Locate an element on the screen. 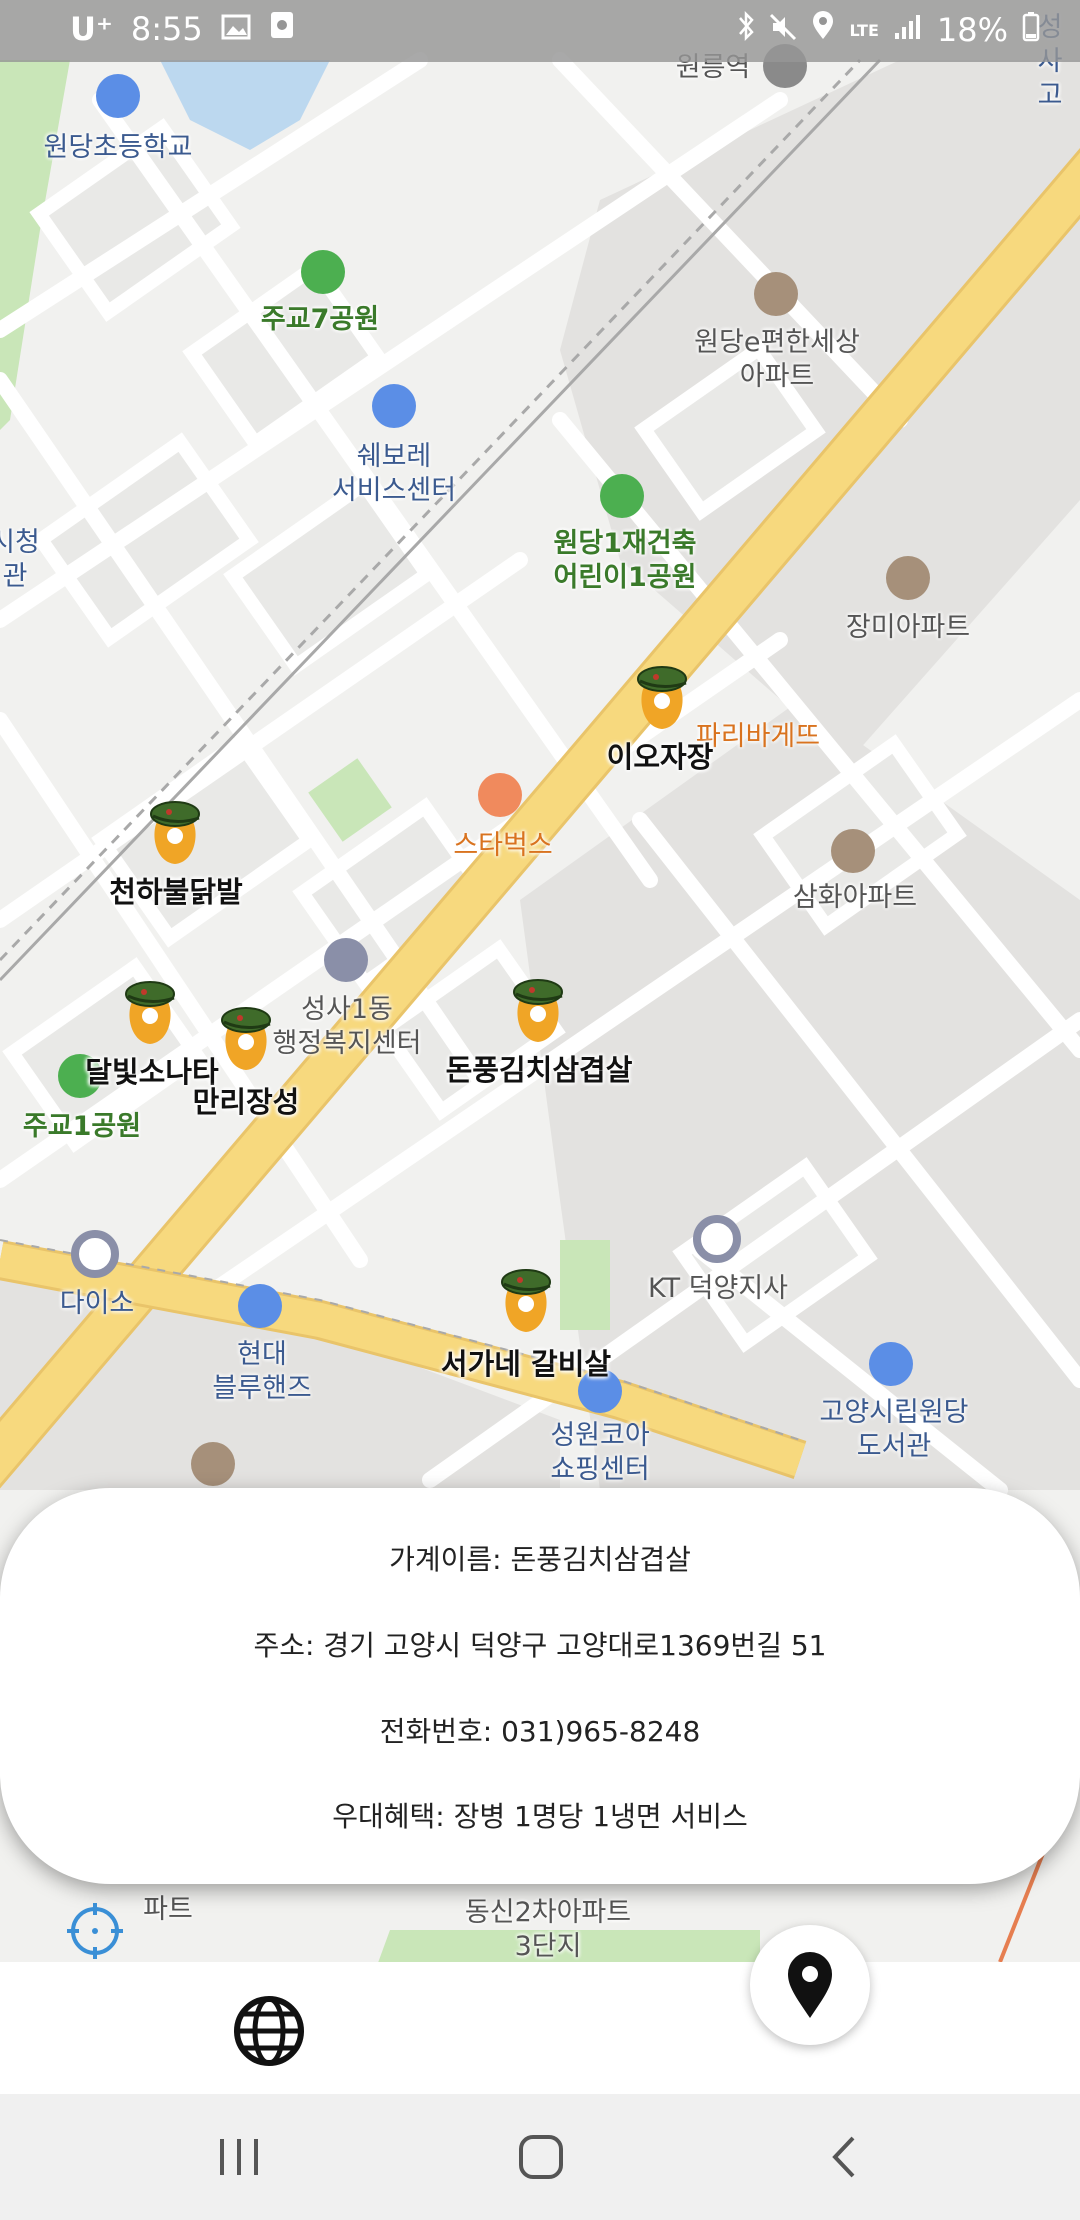  store-marker-label: 이오자장 is located at coordinates (660, 755).